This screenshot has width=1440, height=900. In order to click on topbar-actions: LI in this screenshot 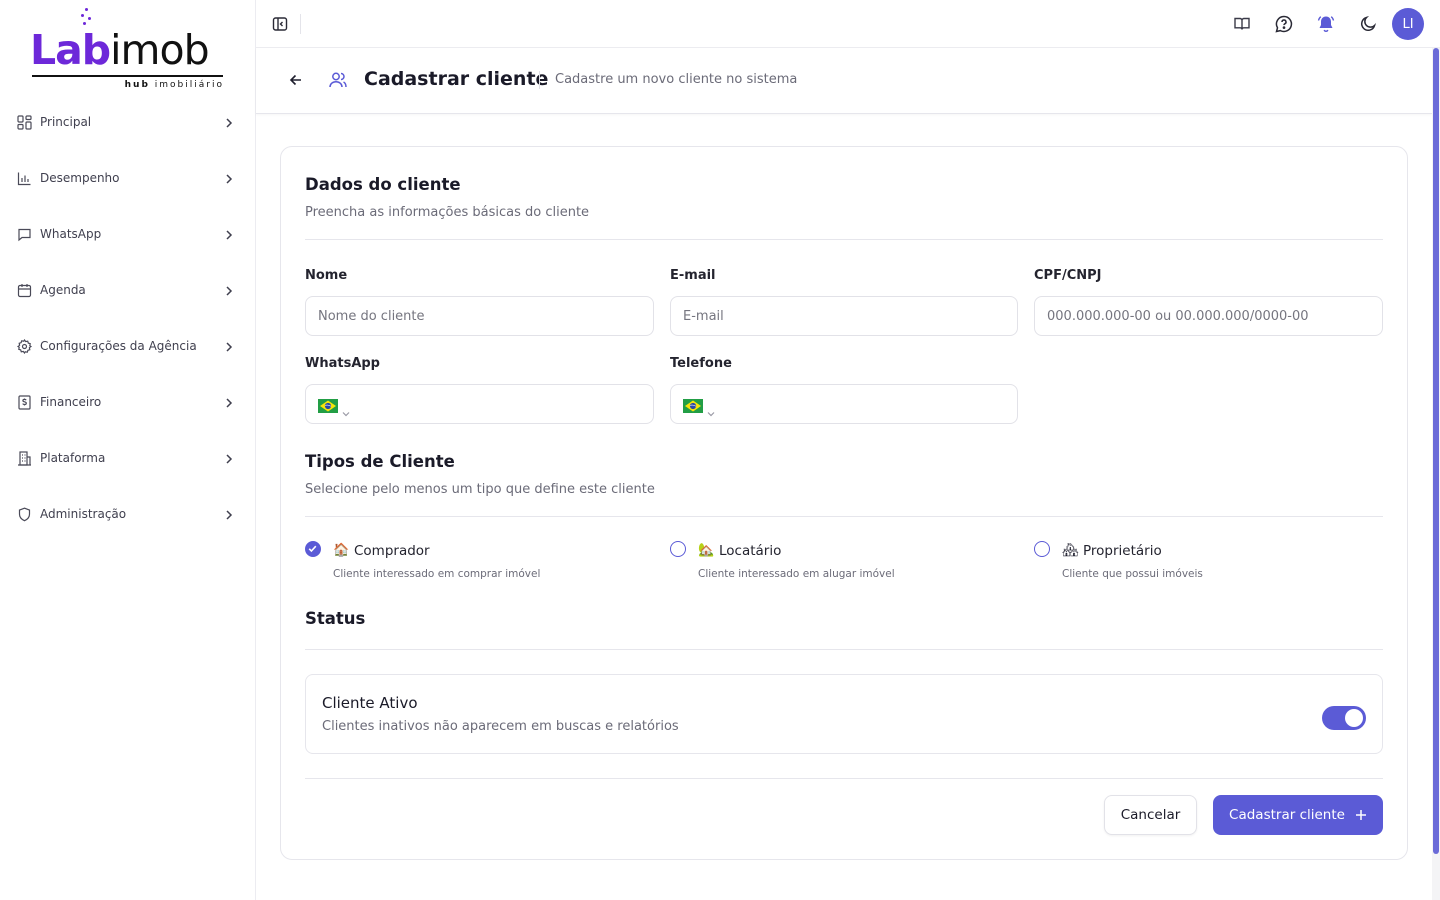, I will do `click(1317, 24)`.